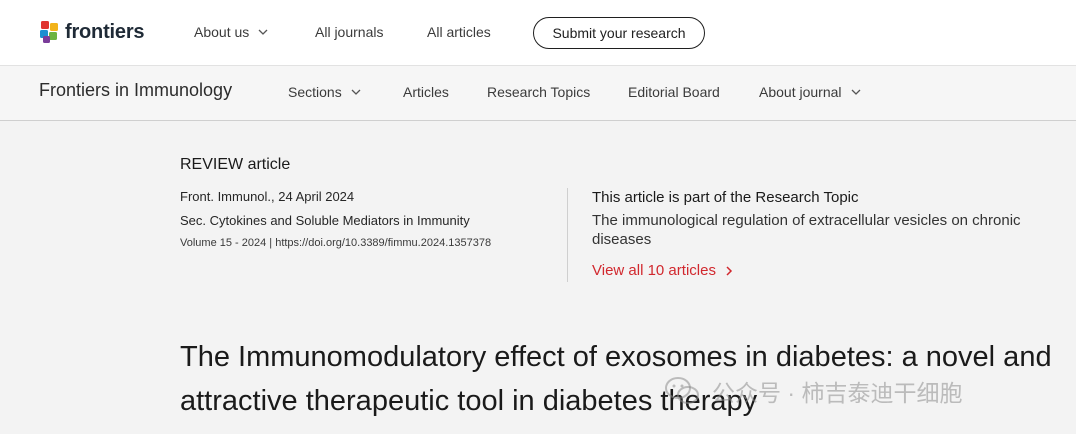 This screenshot has width=1076, height=434. What do you see at coordinates (105, 31) in the screenshot?
I see `logo-text: frontiers` at bounding box center [105, 31].